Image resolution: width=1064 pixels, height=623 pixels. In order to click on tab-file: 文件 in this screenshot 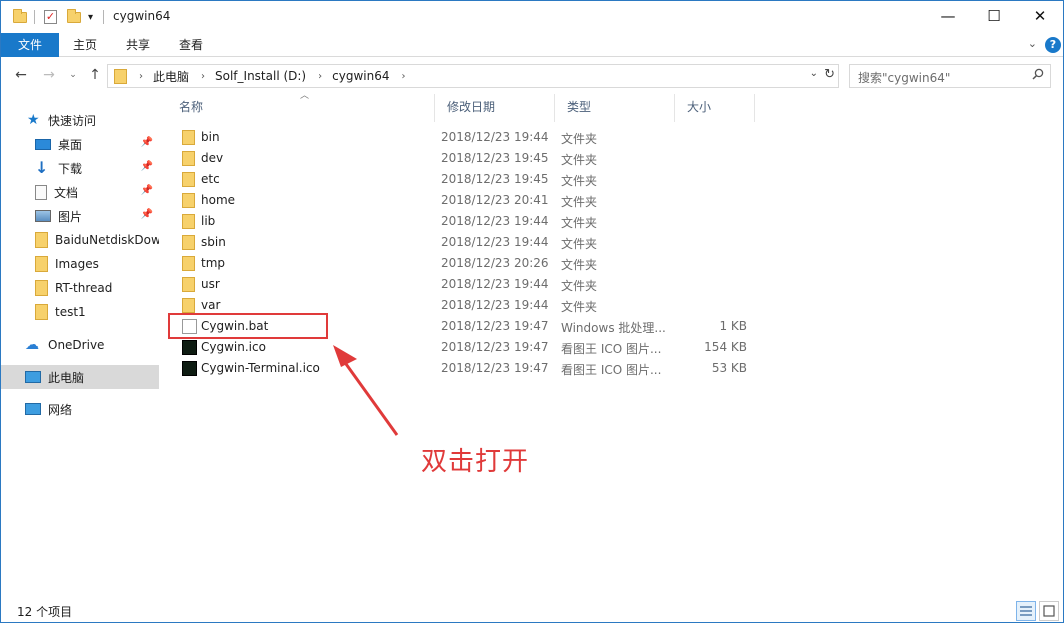, I will do `click(30, 45)`.